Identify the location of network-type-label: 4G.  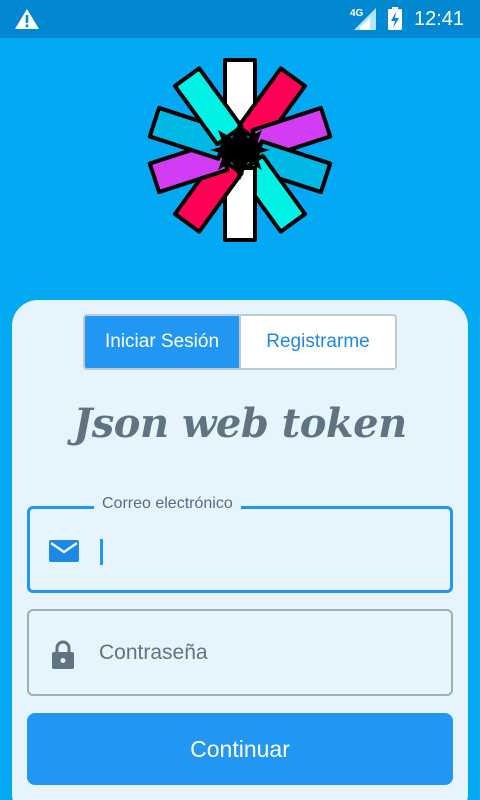
(357, 13).